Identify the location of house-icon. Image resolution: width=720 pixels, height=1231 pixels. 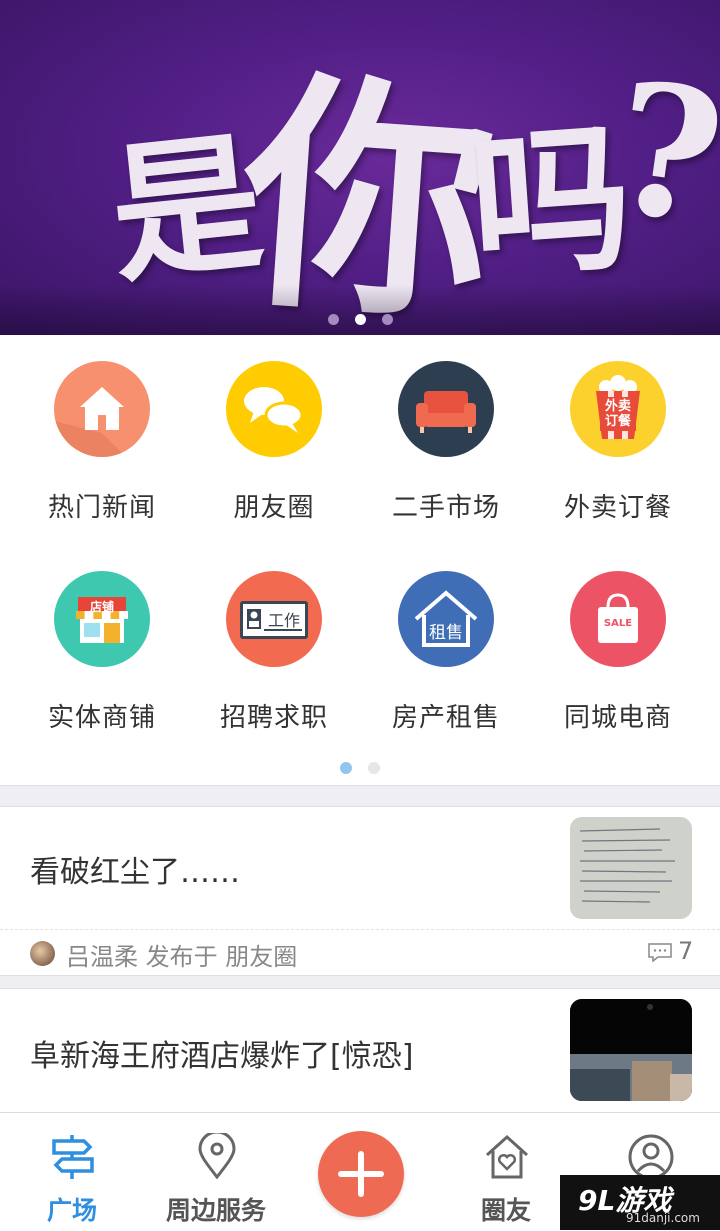
(102, 409).